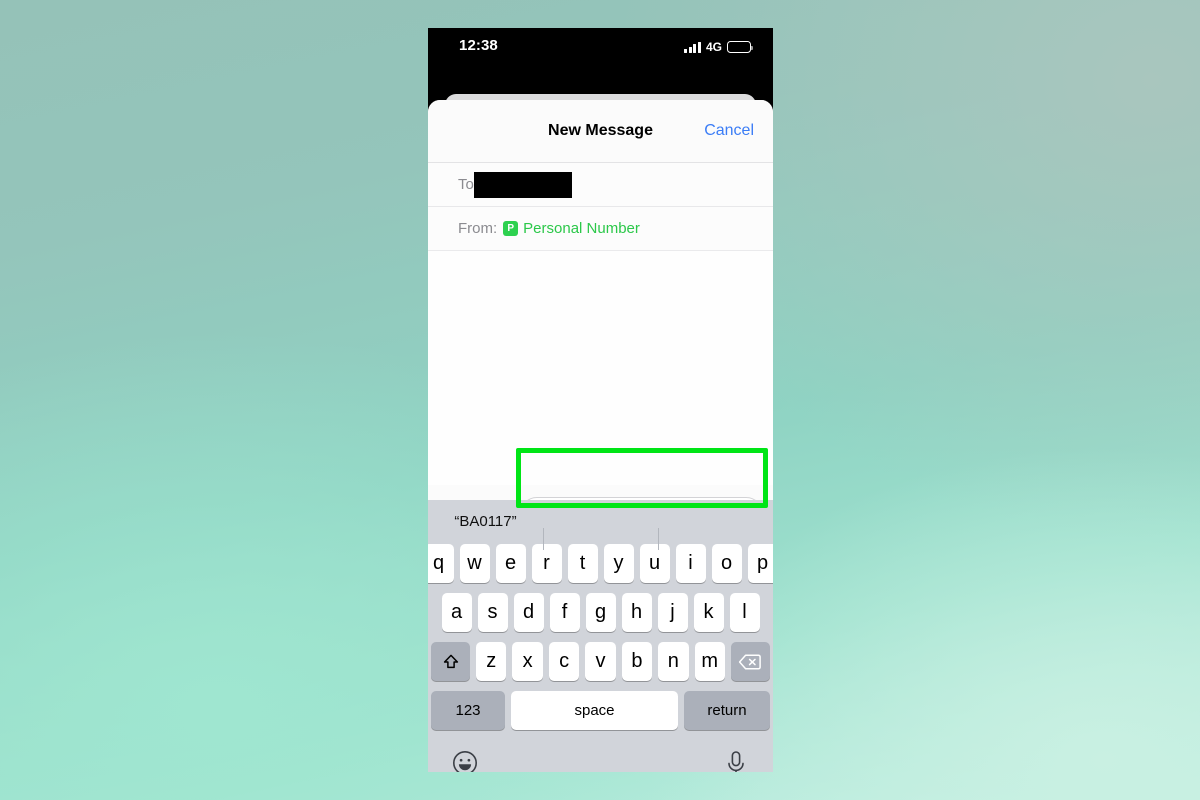 The height and width of the screenshot is (800, 1200). What do you see at coordinates (600, 184) in the screenshot?
I see `to-field-row: To` at bounding box center [600, 184].